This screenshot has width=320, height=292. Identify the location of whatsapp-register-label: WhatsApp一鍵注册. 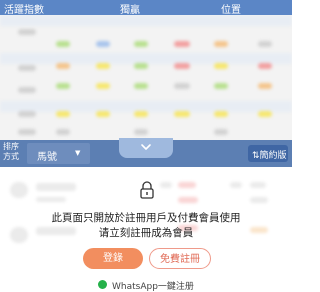
(153, 287).